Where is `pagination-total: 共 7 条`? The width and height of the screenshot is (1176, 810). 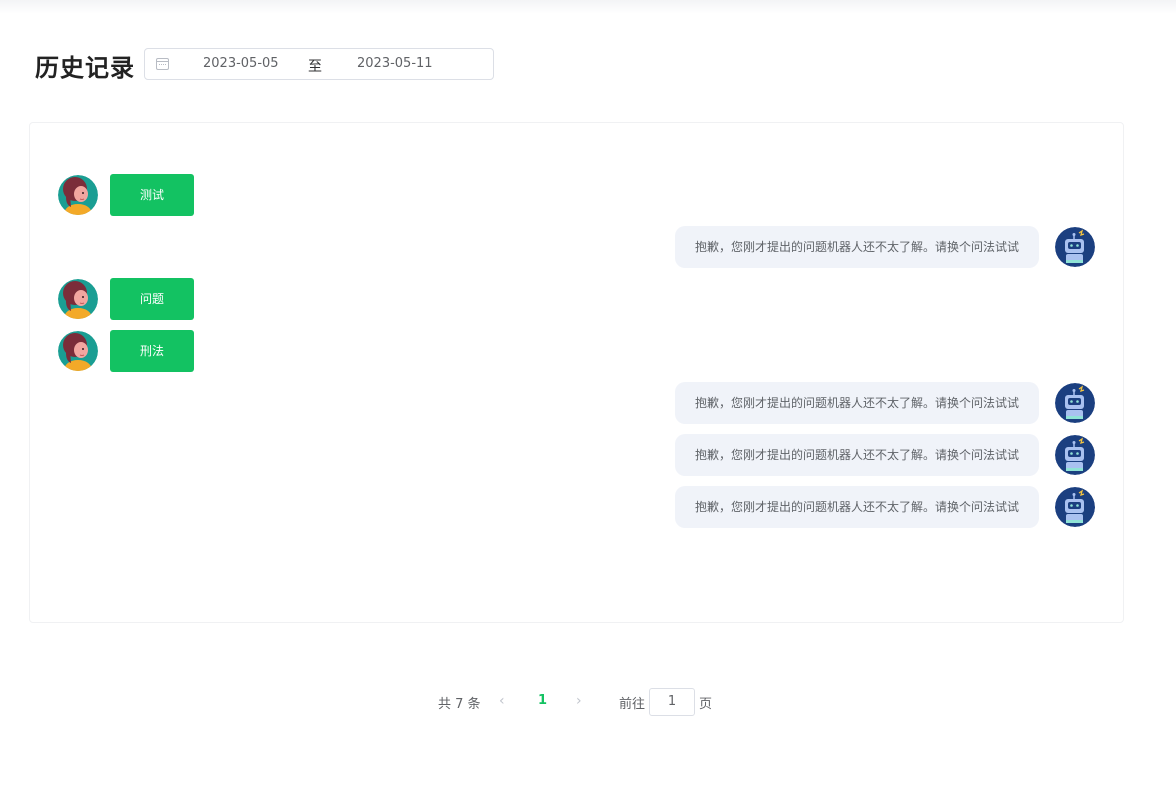 pagination-total: 共 7 条 is located at coordinates (459, 704).